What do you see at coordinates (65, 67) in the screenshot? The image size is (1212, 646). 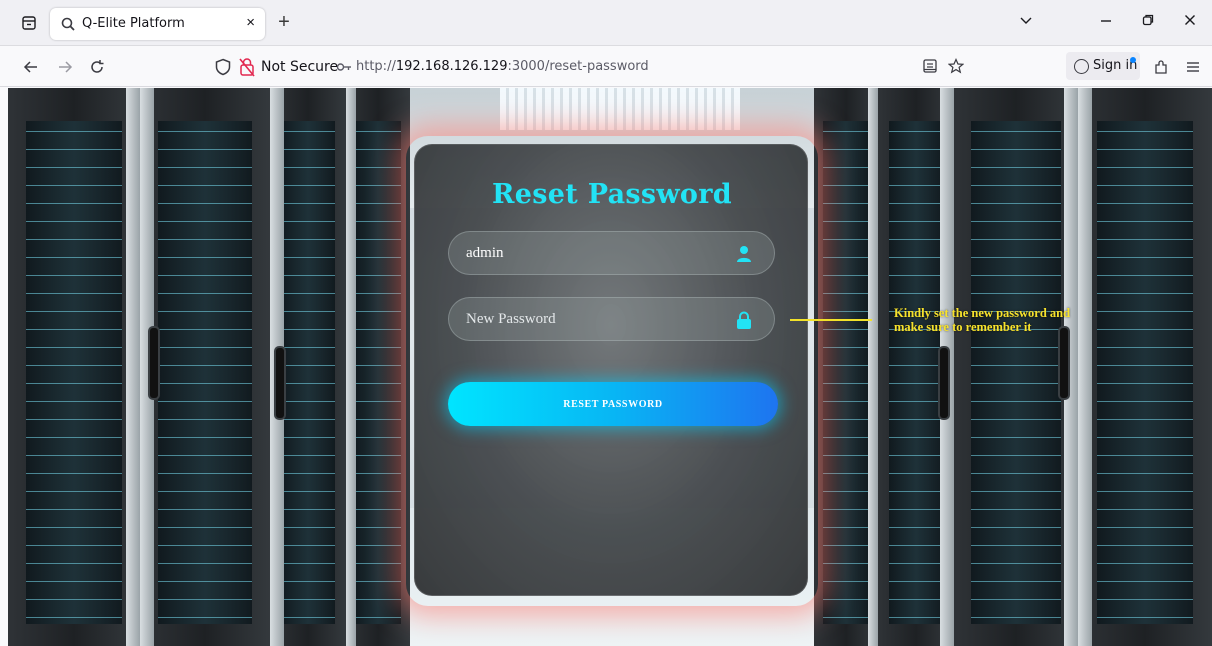 I see `forward-icon` at bounding box center [65, 67].